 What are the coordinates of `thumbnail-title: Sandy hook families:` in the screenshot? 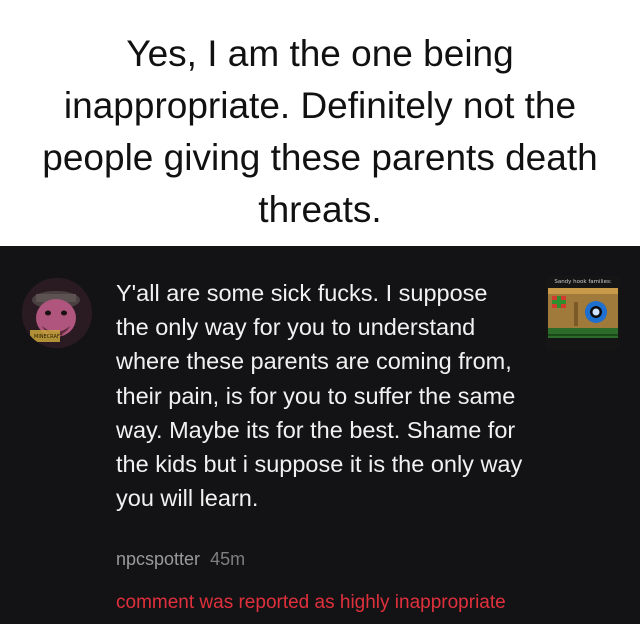 It's located at (583, 282).